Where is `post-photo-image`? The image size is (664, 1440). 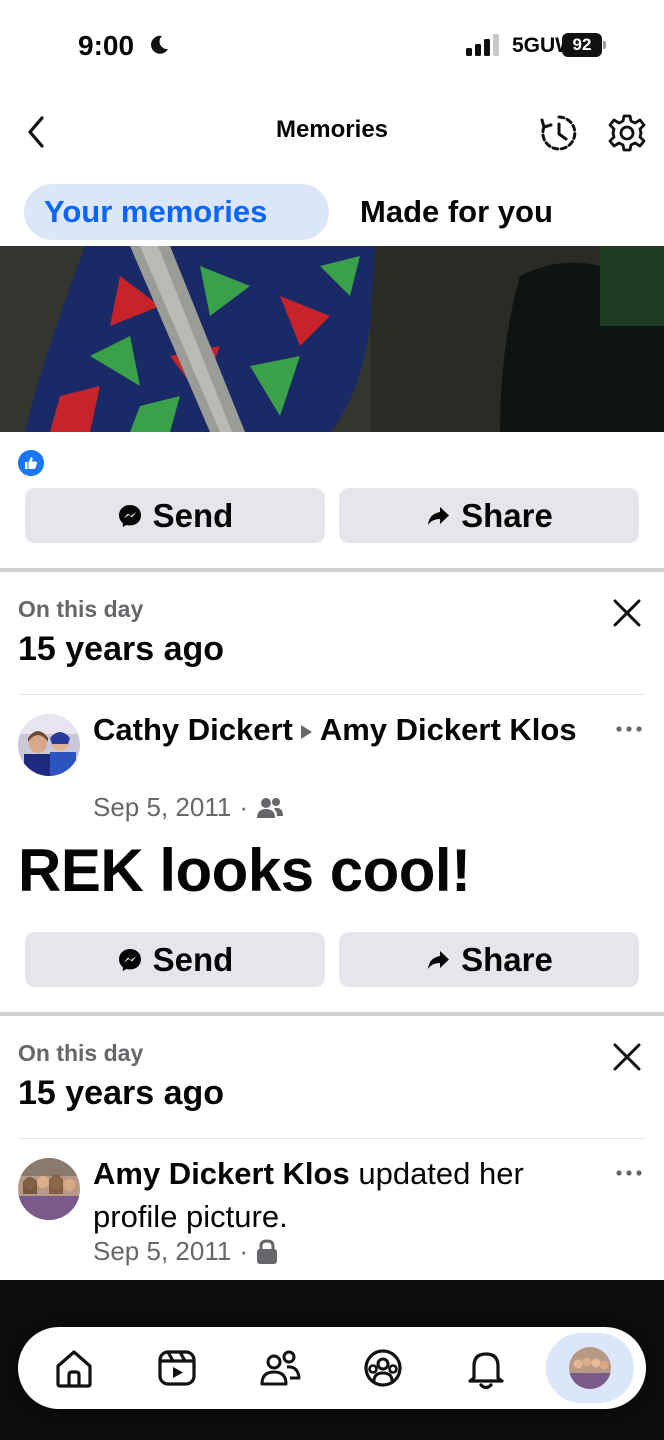 post-photo-image is located at coordinates (332, 339).